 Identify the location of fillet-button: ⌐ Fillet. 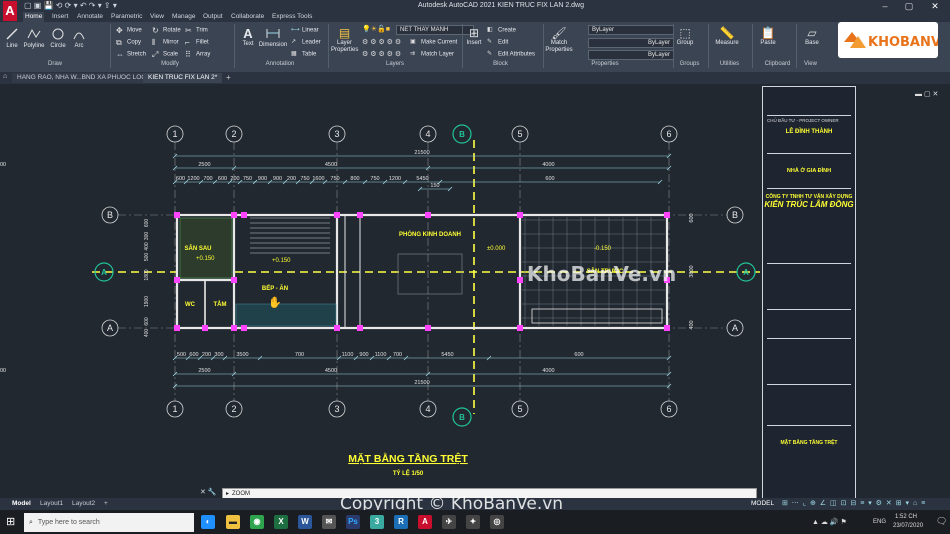
(197, 42).